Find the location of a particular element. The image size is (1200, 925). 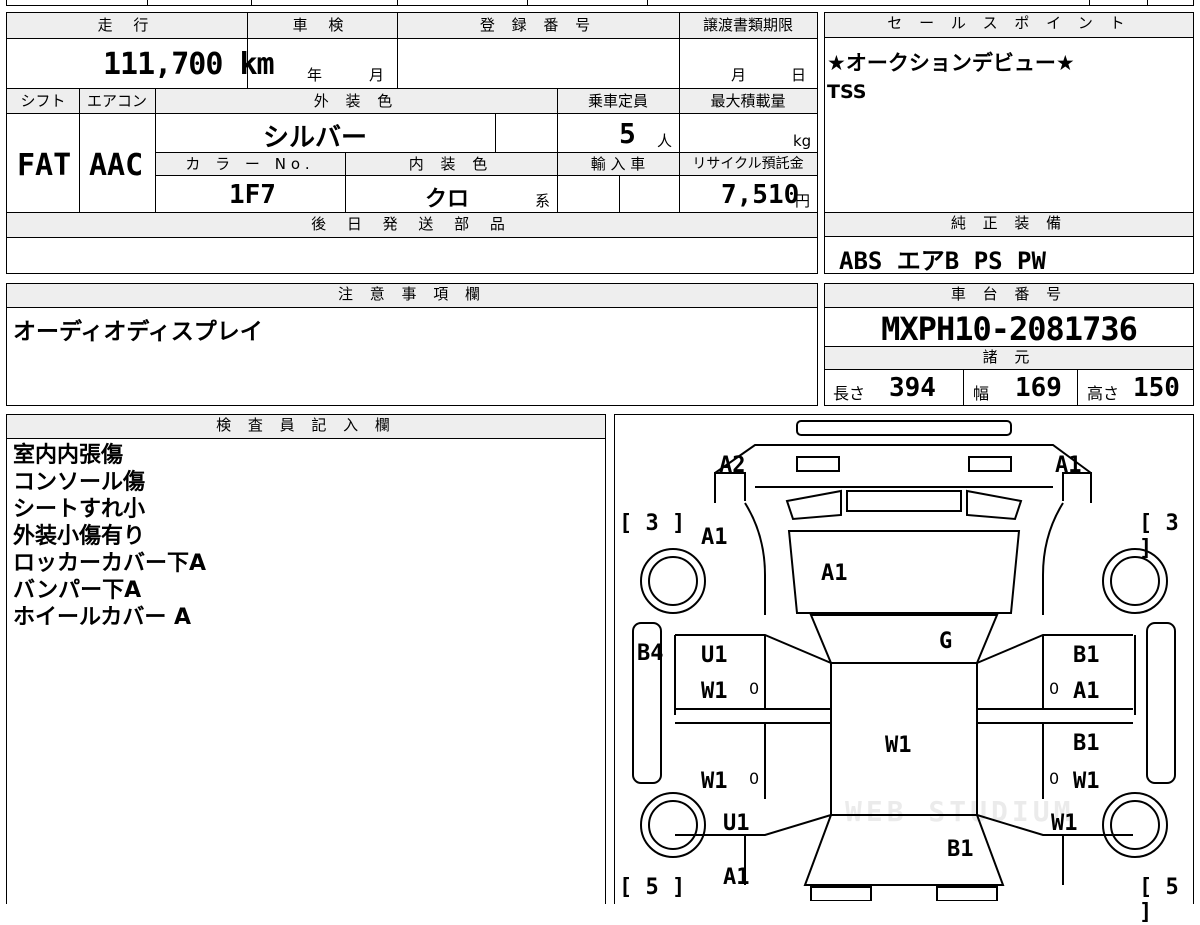

recycle-fee-value: 7,510 is located at coordinates (760, 195).